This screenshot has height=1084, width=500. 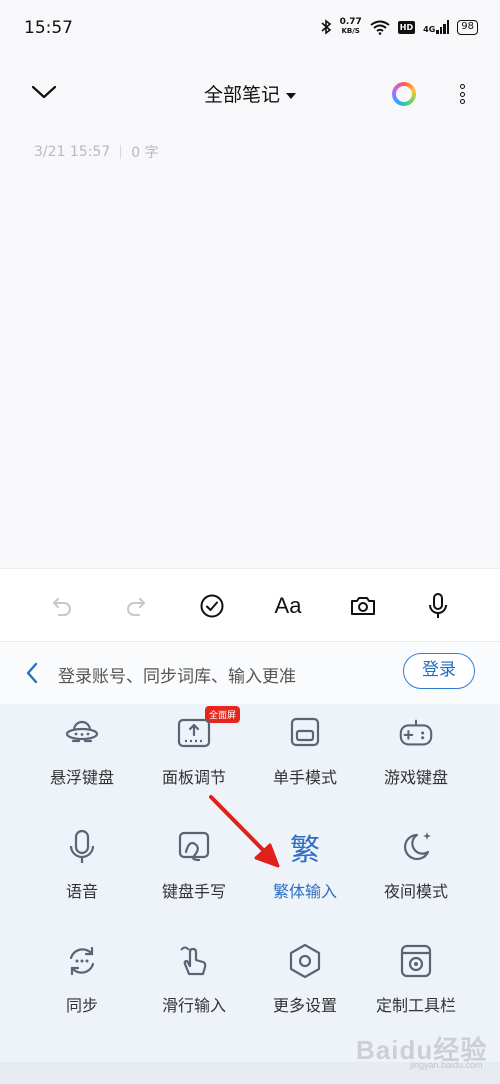 I want to click on wifi-icon, so click(x=380, y=27).